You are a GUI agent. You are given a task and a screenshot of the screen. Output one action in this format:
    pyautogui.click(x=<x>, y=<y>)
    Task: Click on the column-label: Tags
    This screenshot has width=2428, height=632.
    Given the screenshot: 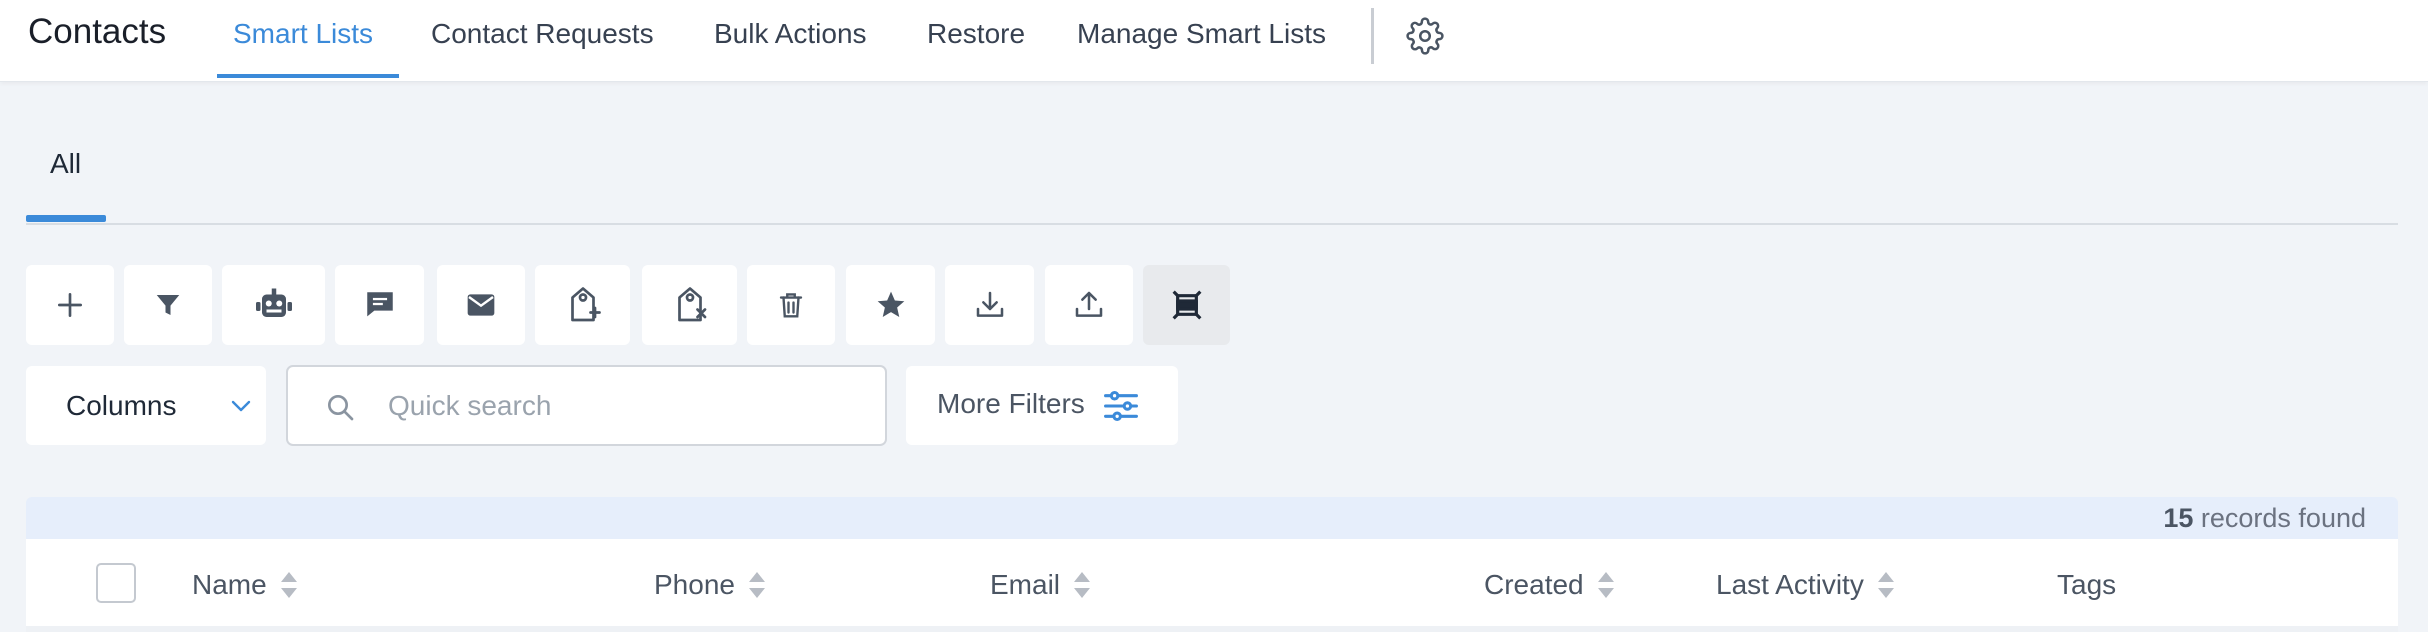 What is the action you would take?
    pyautogui.click(x=2087, y=584)
    